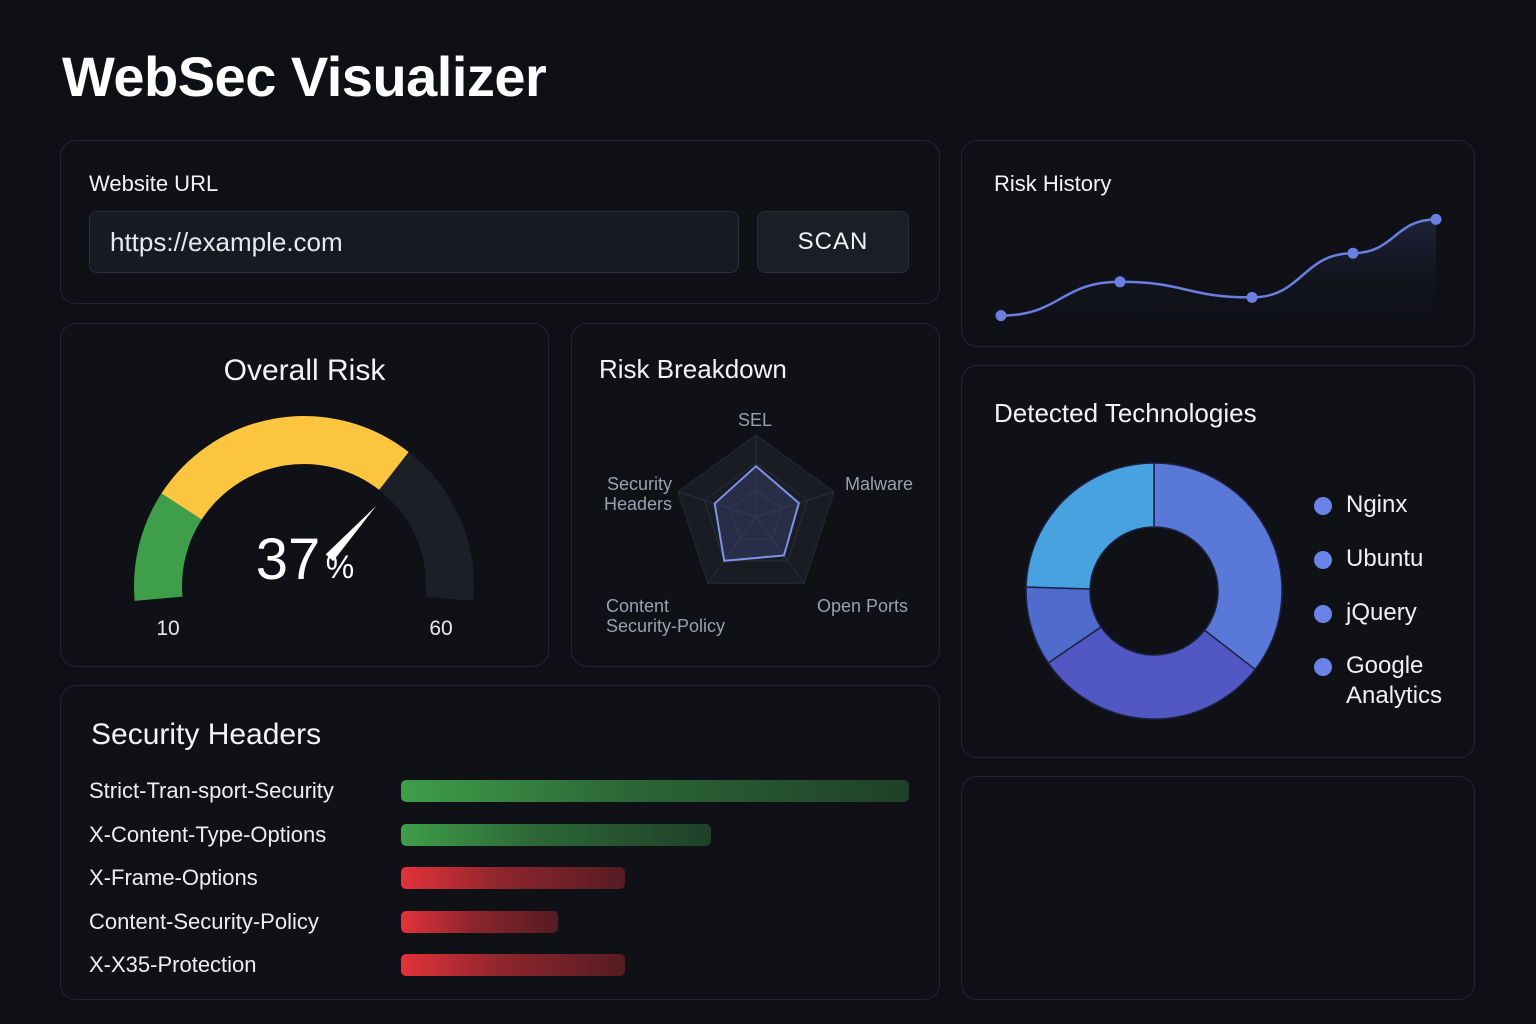 This screenshot has height=1024, width=1536. I want to click on legend-item: jQuery, so click(1390, 613).